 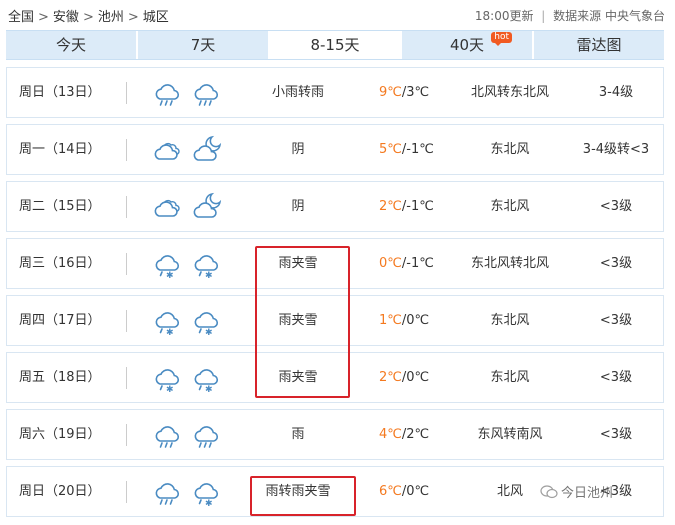 I want to click on weather-icons: ✱, so click(x=186, y=492).